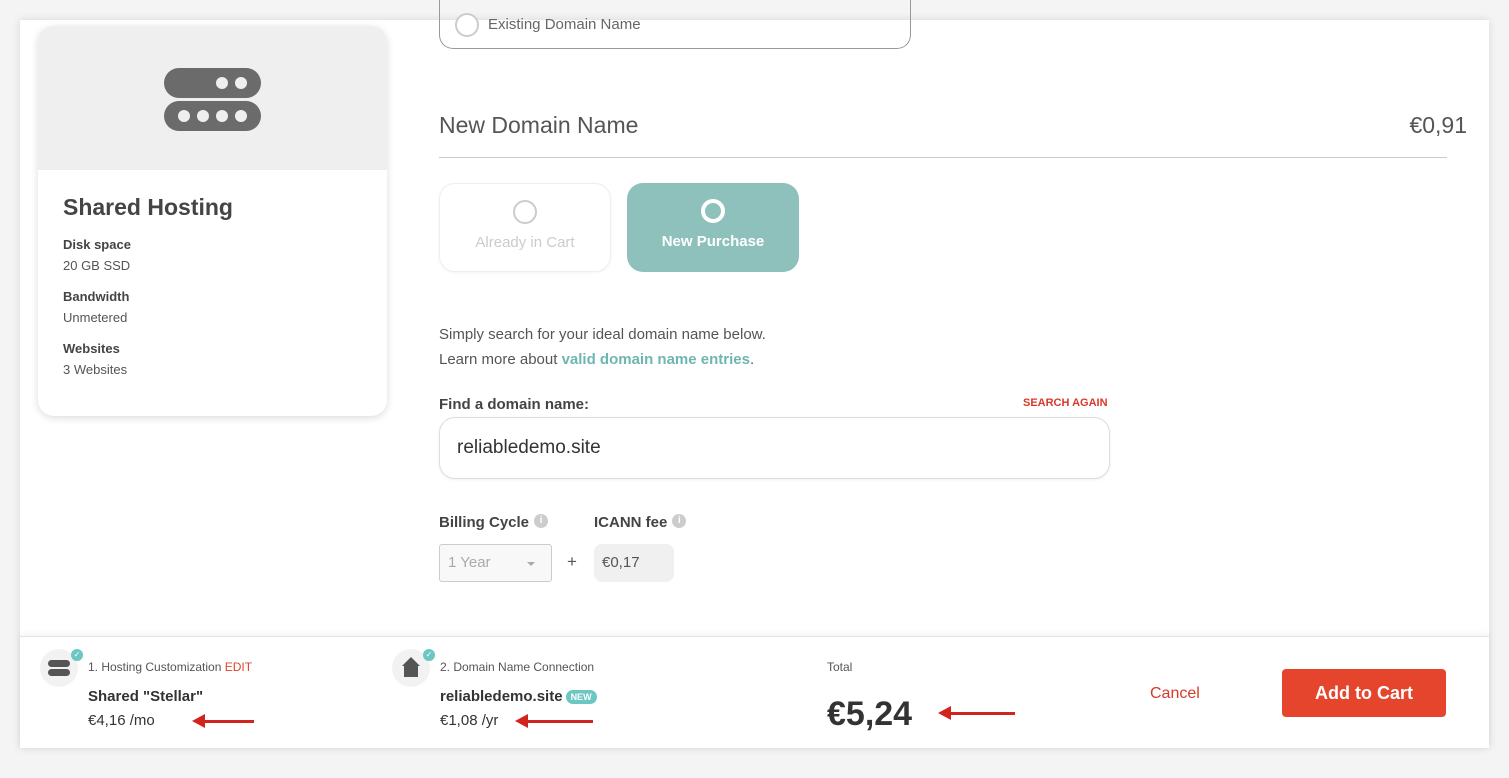 This screenshot has height=778, width=1509. Describe the element at coordinates (564, 24) in the screenshot. I see `option-label: Existing Domain Name` at that location.